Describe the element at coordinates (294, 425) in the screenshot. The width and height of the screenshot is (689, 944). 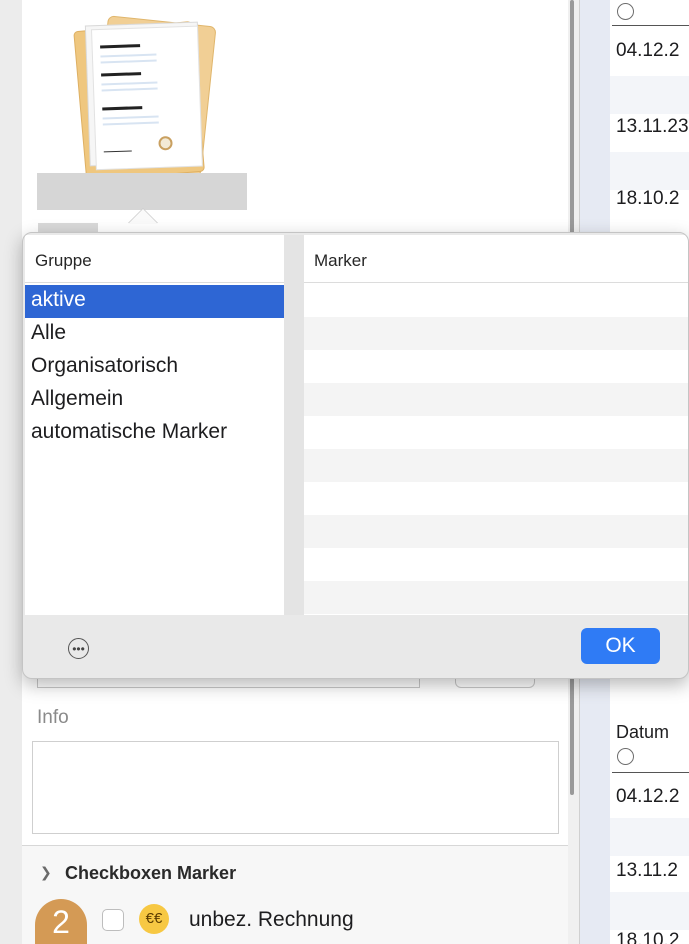
I see `list-split-handle` at that location.